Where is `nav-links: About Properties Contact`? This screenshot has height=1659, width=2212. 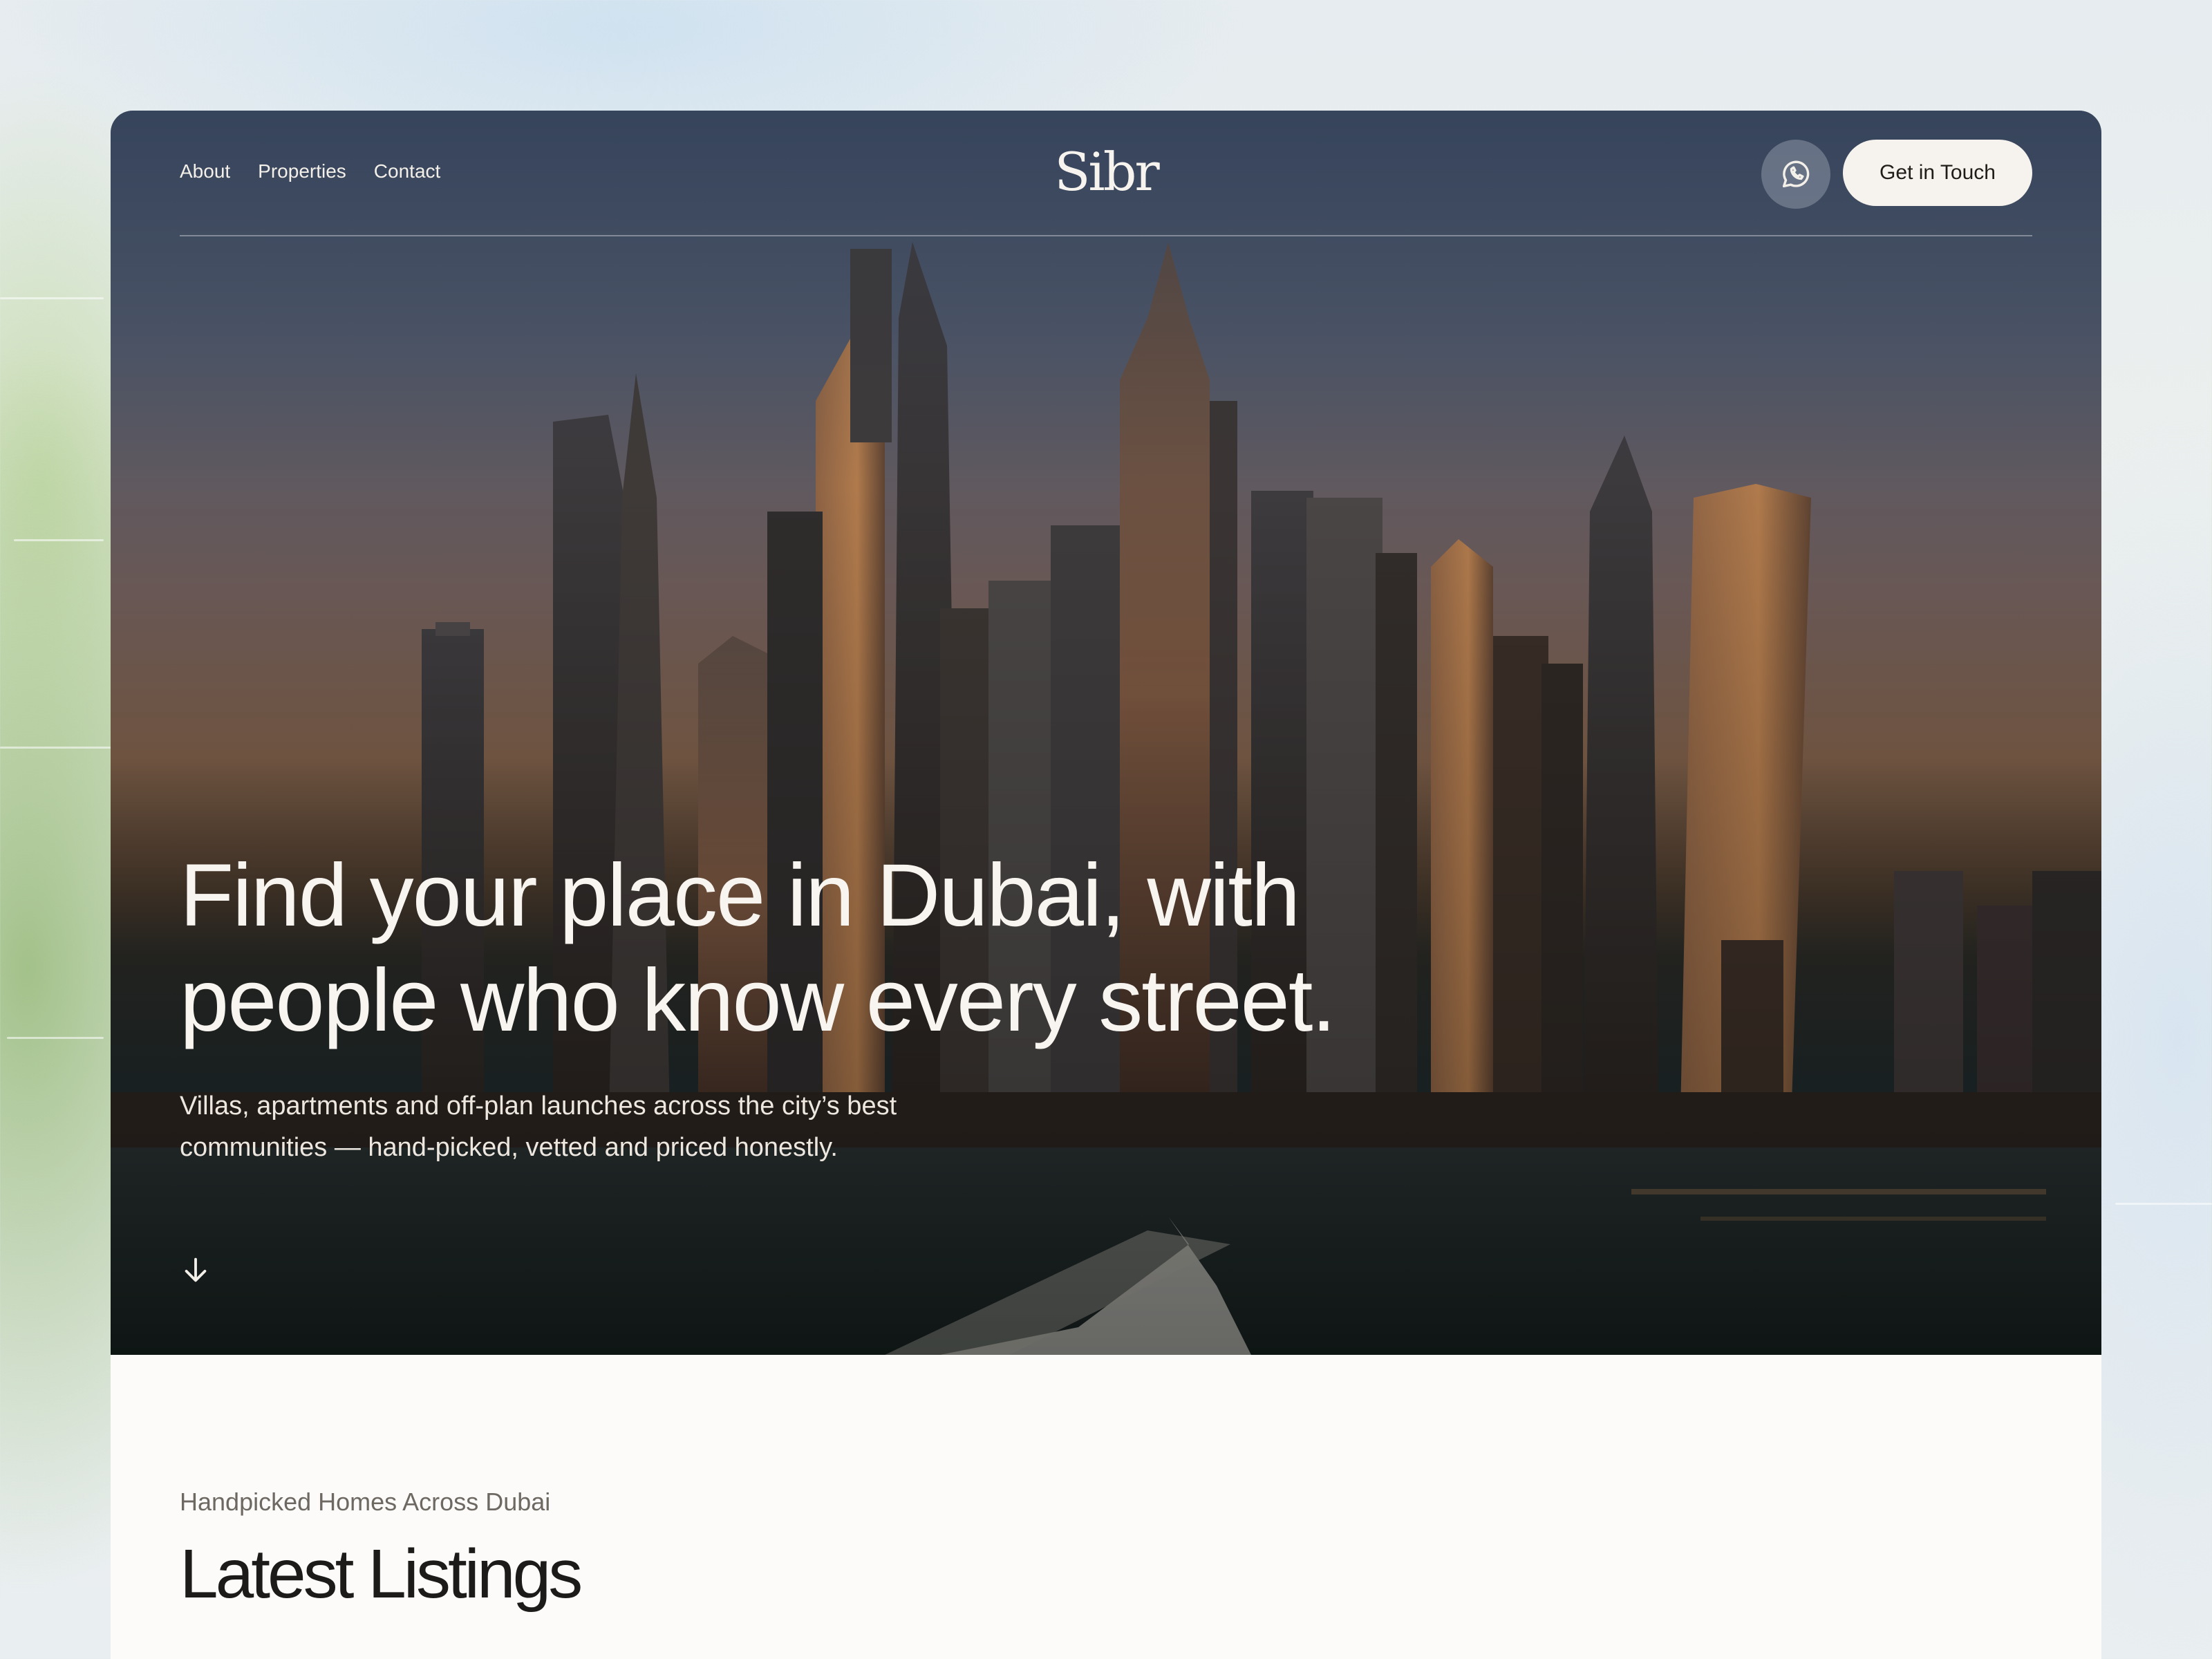 nav-links: About Properties Contact is located at coordinates (310, 171).